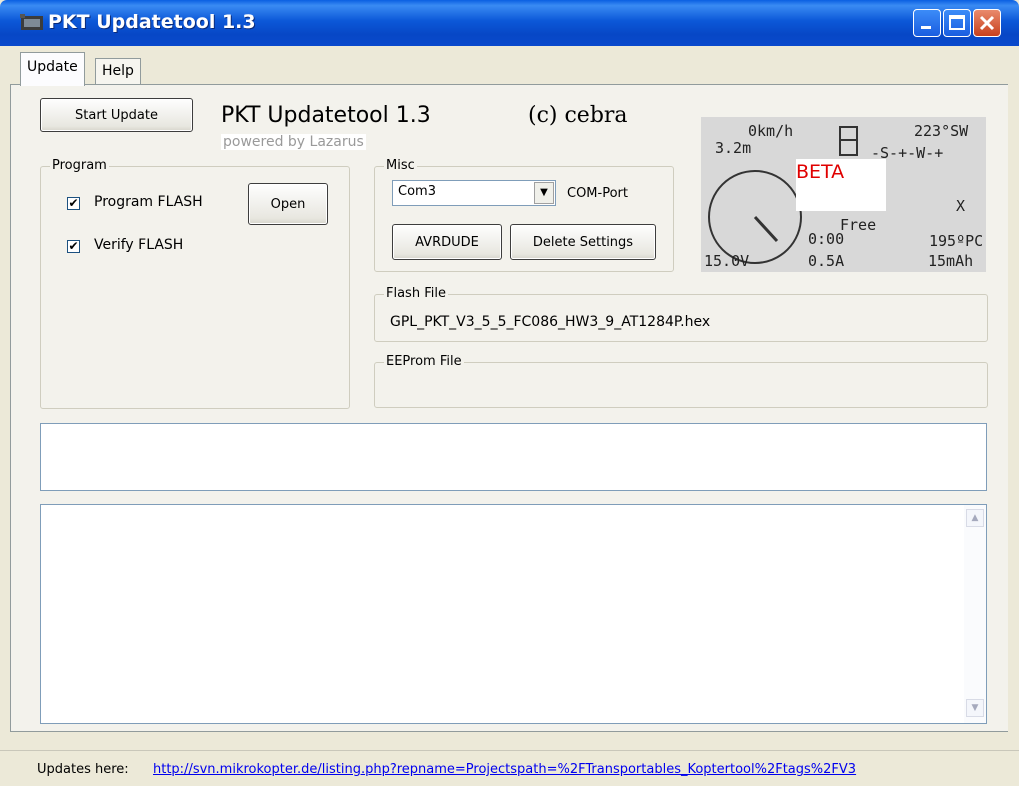  I want to click on program-flash-checkbox: ✔, so click(73, 203).